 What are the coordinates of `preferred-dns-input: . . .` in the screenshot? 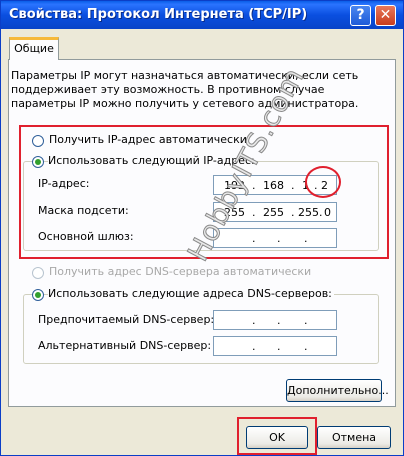 It's located at (275, 320).